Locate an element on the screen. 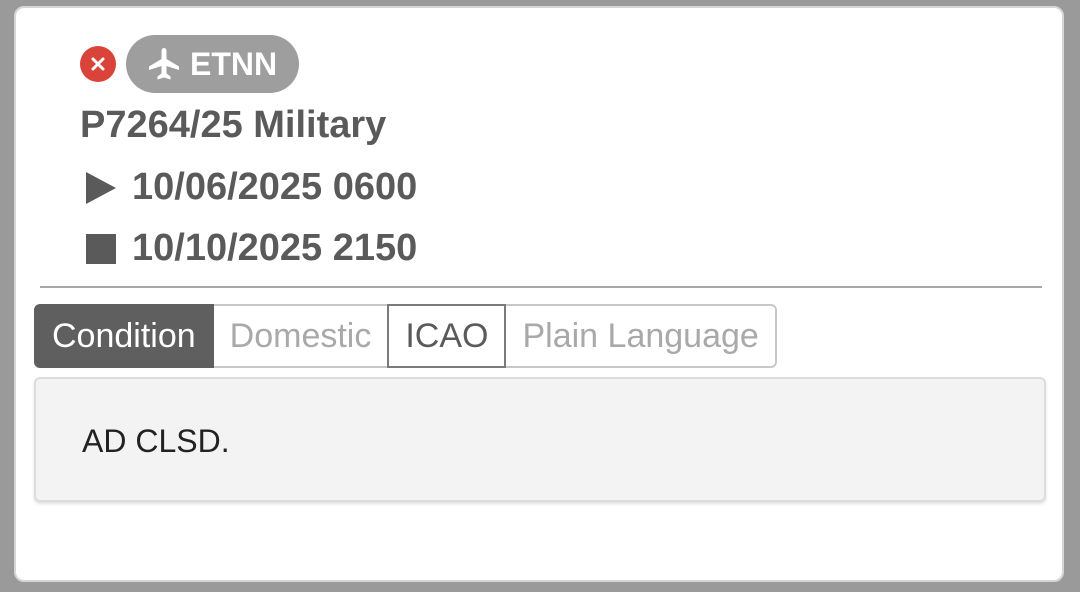  airport-code: ETNN is located at coordinates (234, 63).